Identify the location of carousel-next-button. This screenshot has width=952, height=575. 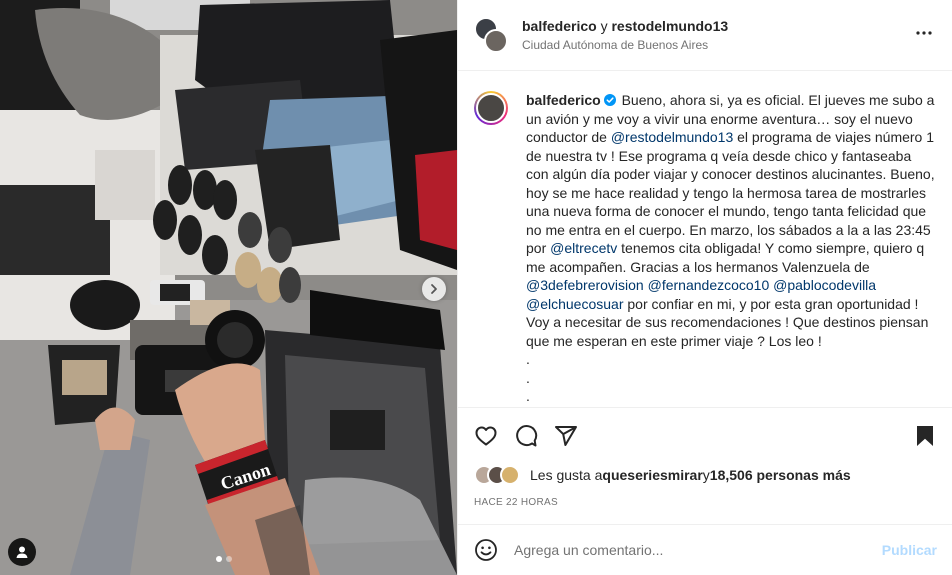
(434, 289).